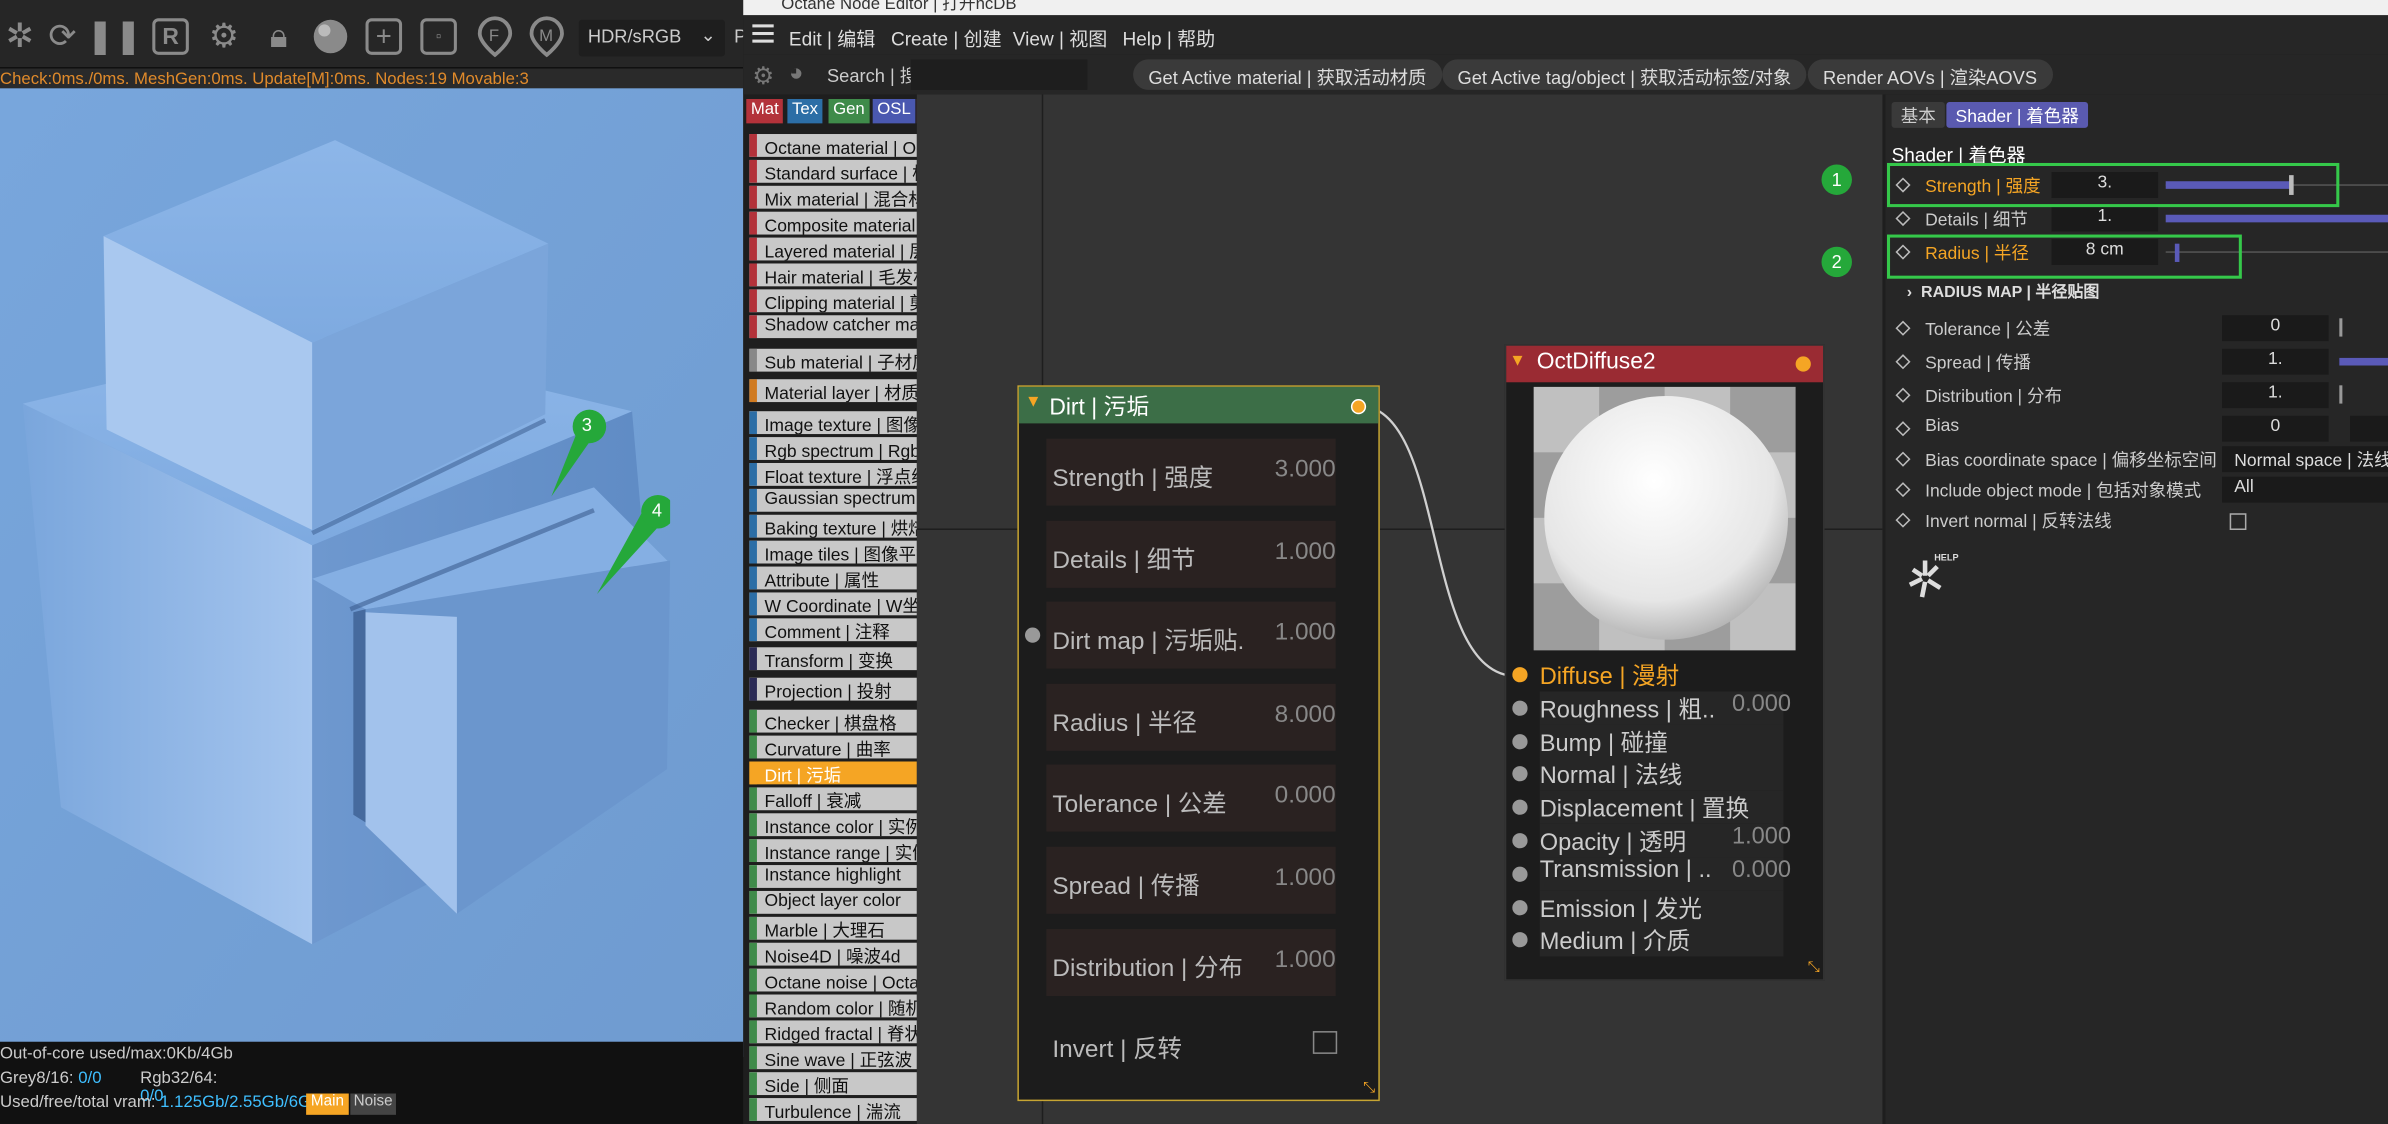 The image size is (2388, 1124). What do you see at coordinates (833, 327) in the screenshot?
I see `node-list-item: Shadow catcher mat` at bounding box center [833, 327].